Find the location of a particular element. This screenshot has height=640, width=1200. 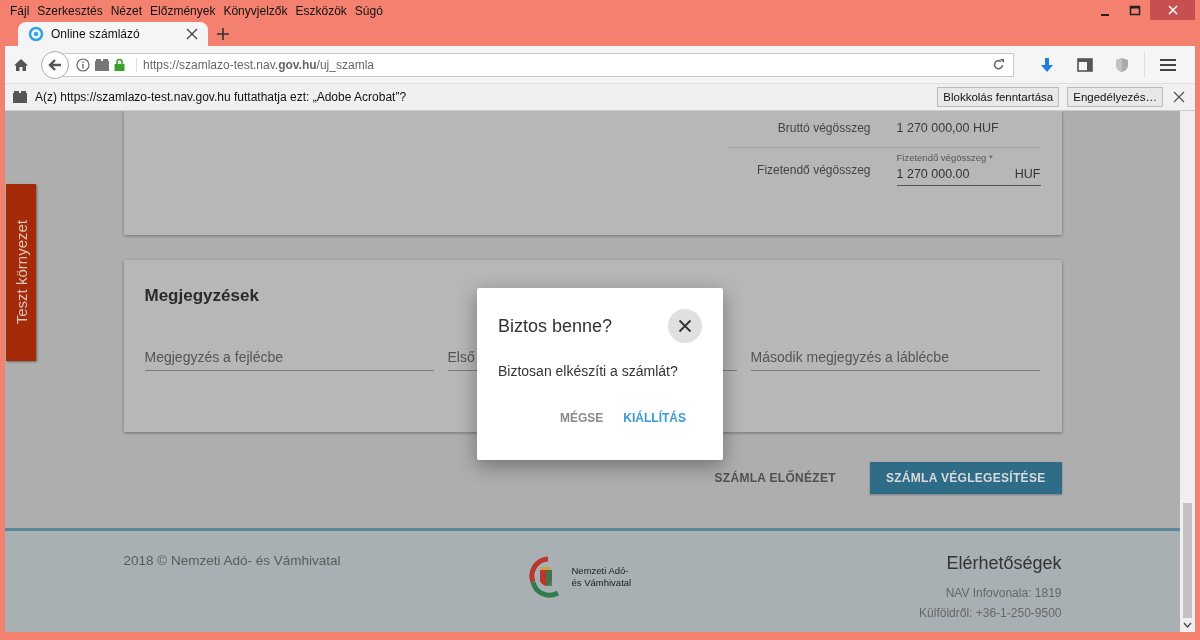

copyright-text: 2018 © Nemzeti Adó- és Vámhivatal is located at coordinates (232, 560).